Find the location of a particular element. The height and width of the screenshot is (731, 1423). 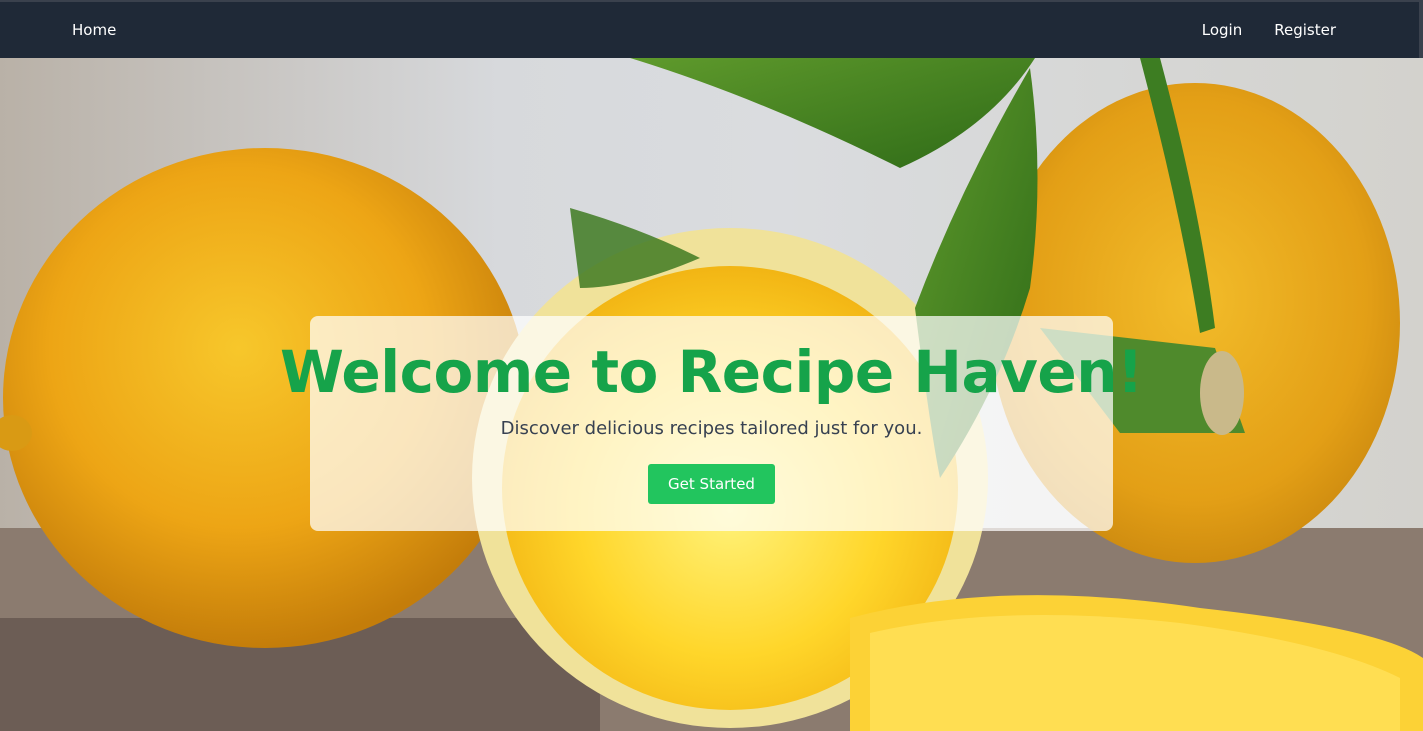

top-navbar: Home Login Register is located at coordinates (711, 29).